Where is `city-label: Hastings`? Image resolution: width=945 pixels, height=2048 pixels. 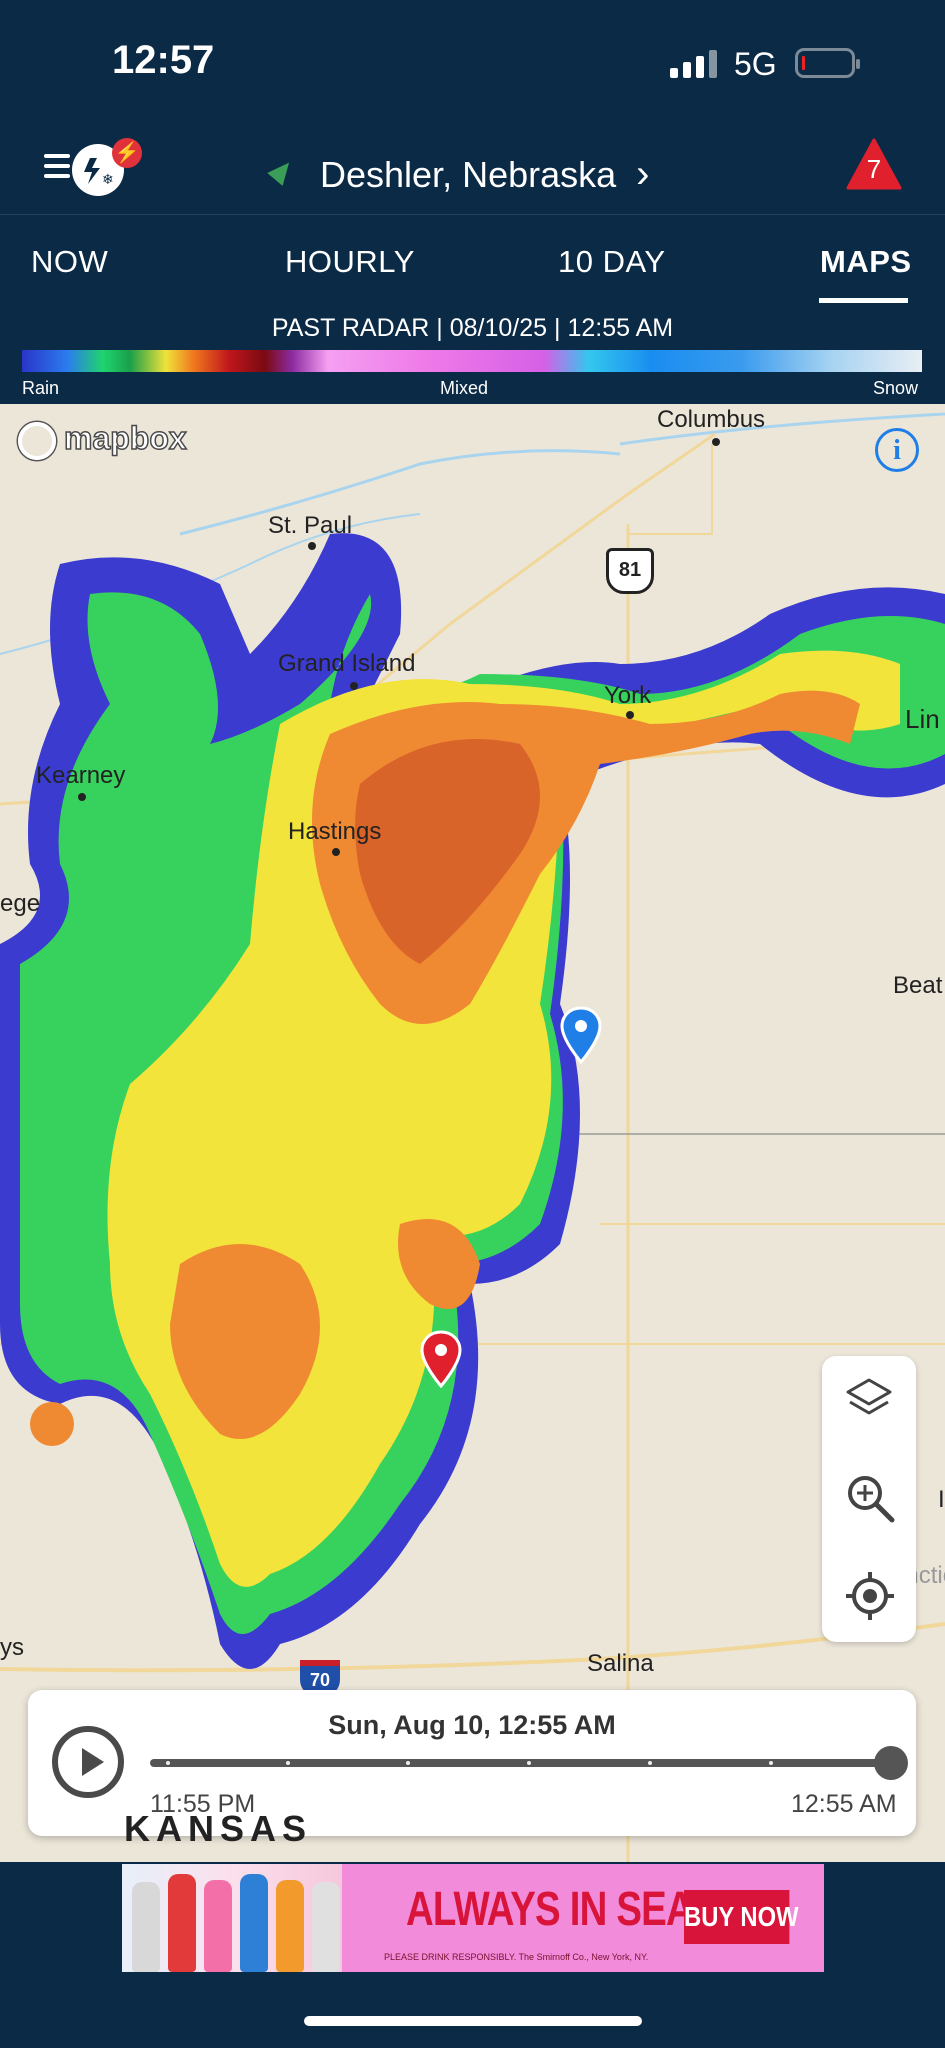
city-label: Hastings is located at coordinates (335, 831).